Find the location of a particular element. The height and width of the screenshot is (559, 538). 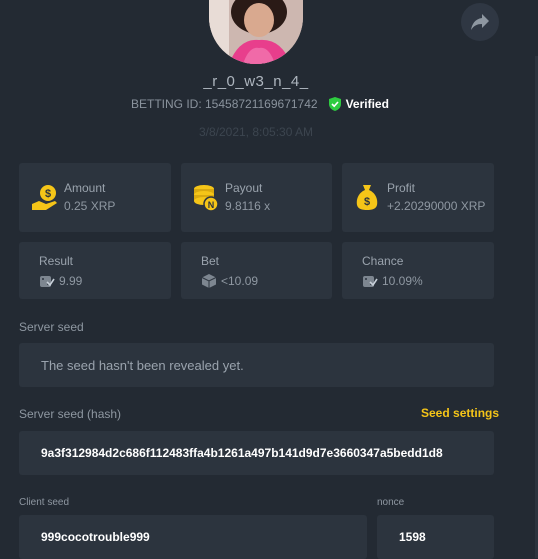

result-card: Result 9.99 is located at coordinates (95, 270).